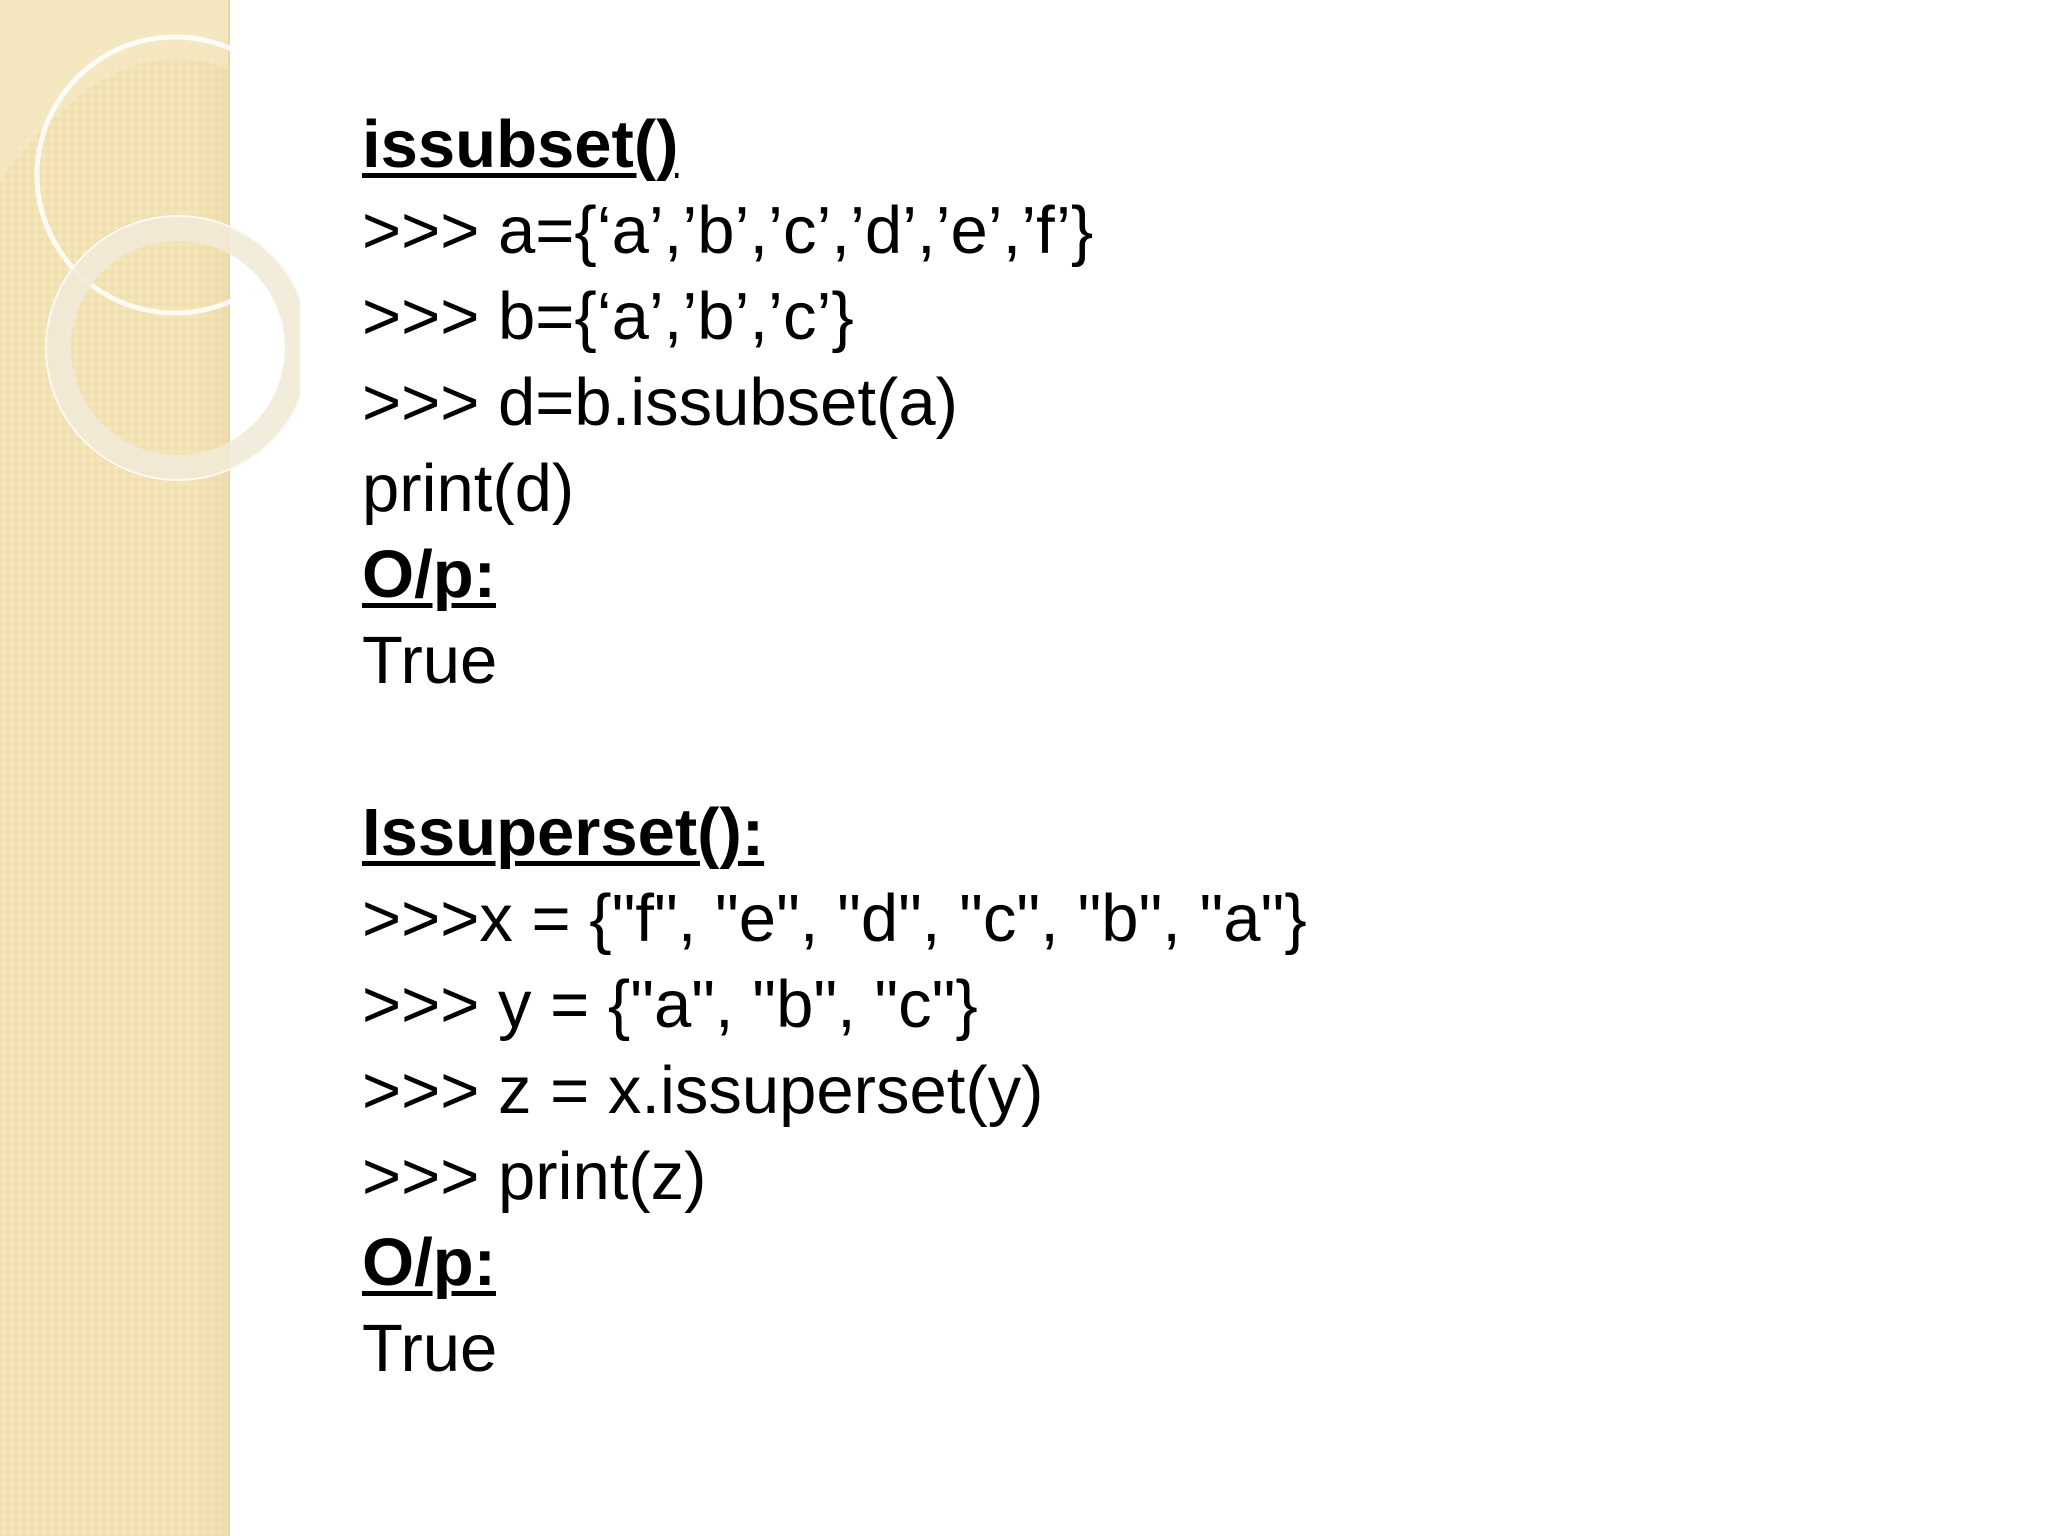 This screenshot has height=1536, width=2048. I want to click on code-line: >>> z = x.issuperset(y), so click(703, 1090).